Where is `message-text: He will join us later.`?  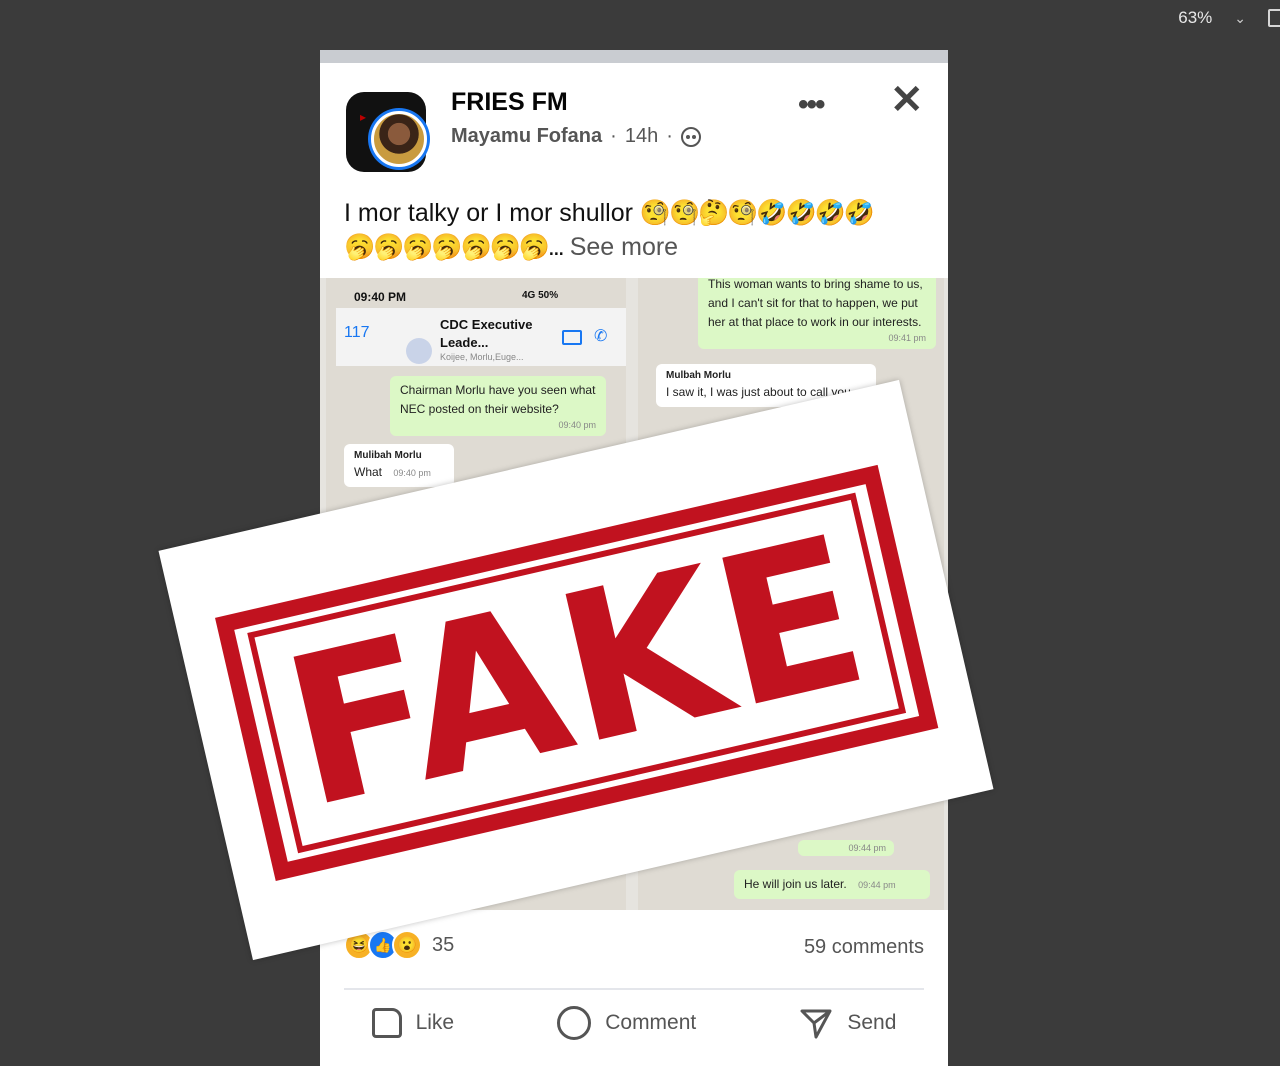 message-text: He will join us later. is located at coordinates (795, 884).